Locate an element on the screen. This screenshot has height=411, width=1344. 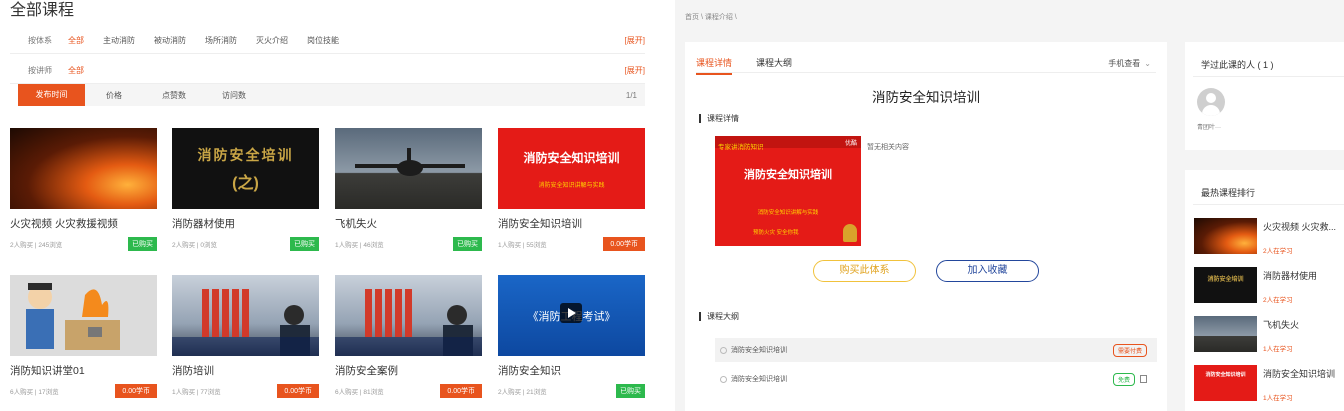
course-stats: 2人购买 | 0浏览 is located at coordinates (195, 245).